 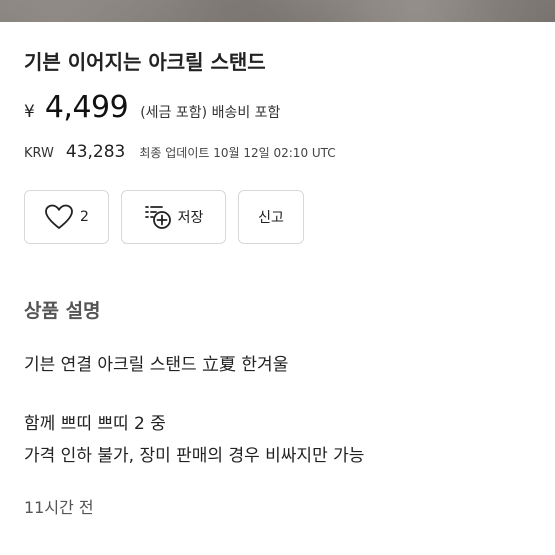 I want to click on like-button: 2, so click(x=66, y=217).